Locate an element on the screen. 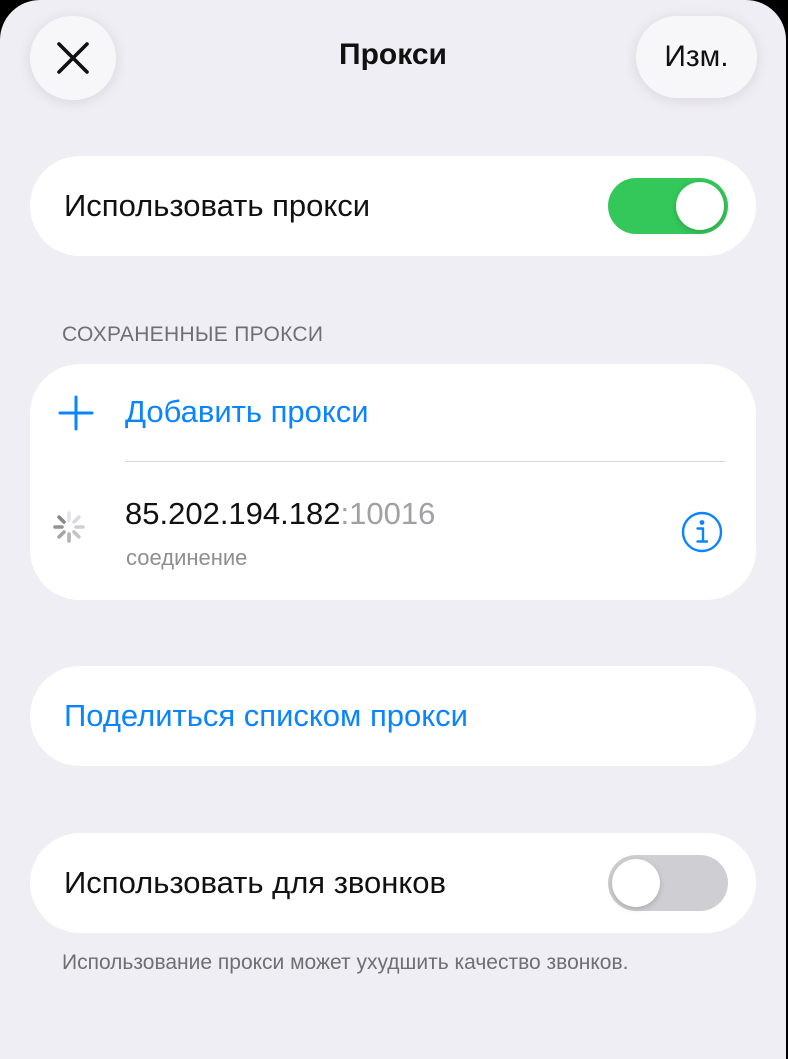  proxy-address: 85.202.194.182:10016 is located at coordinates (280, 514).